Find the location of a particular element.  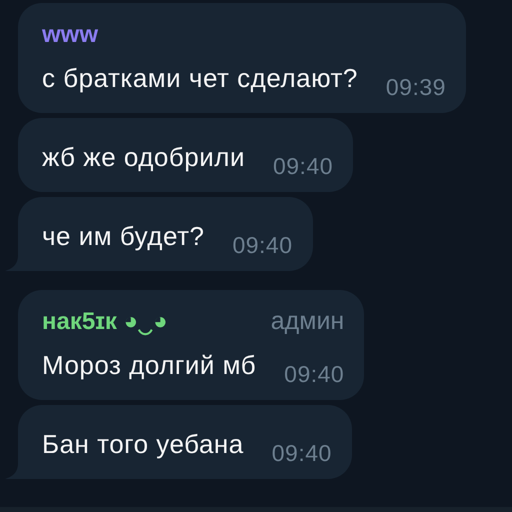

message-text: Мороз долгий мб is located at coordinates (149, 365).